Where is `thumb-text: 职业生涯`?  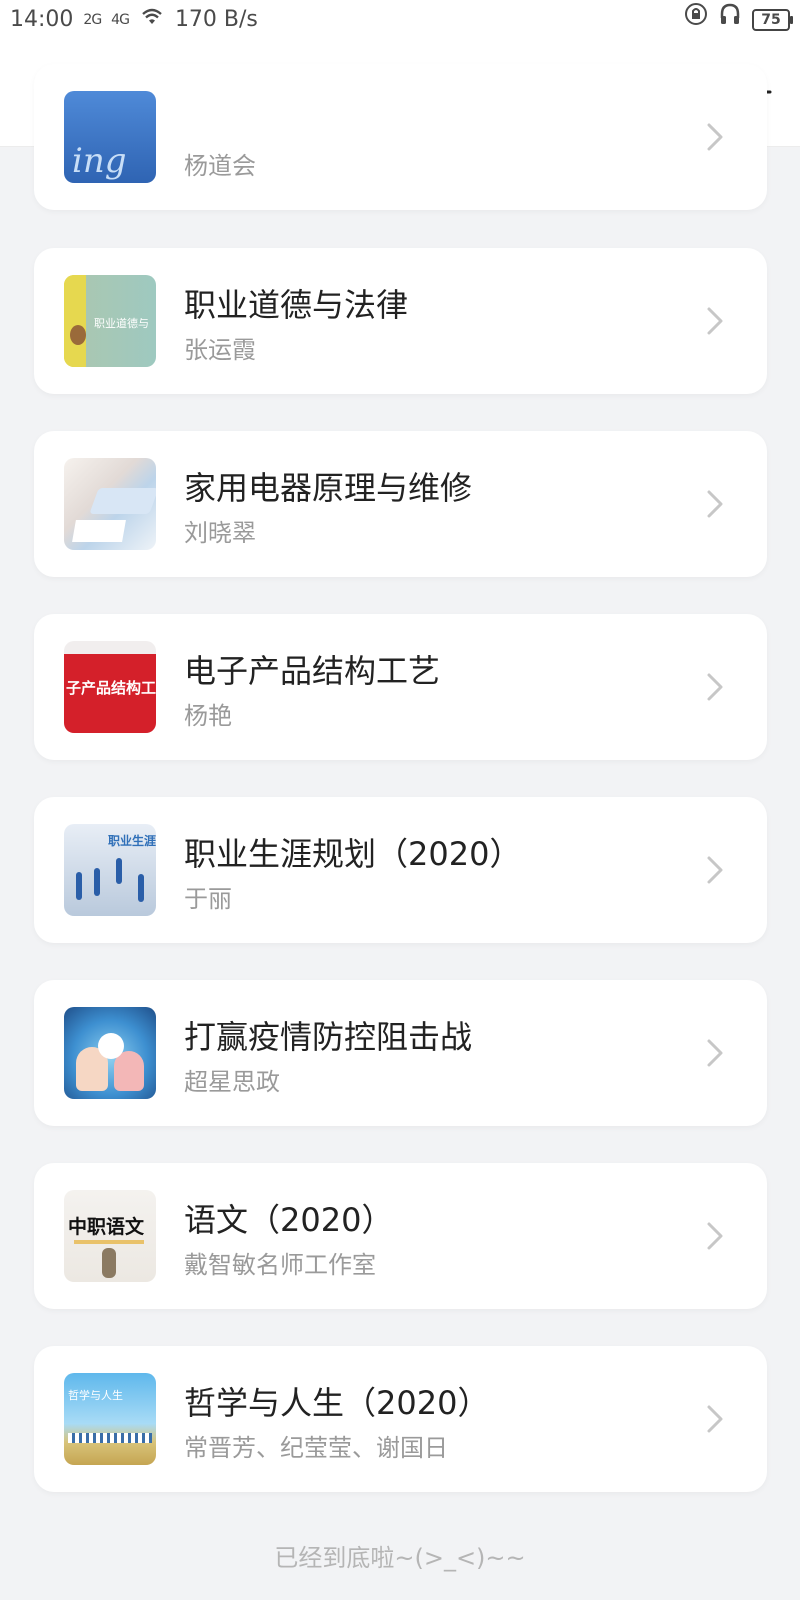
thumb-text: 职业生涯 is located at coordinates (132, 841).